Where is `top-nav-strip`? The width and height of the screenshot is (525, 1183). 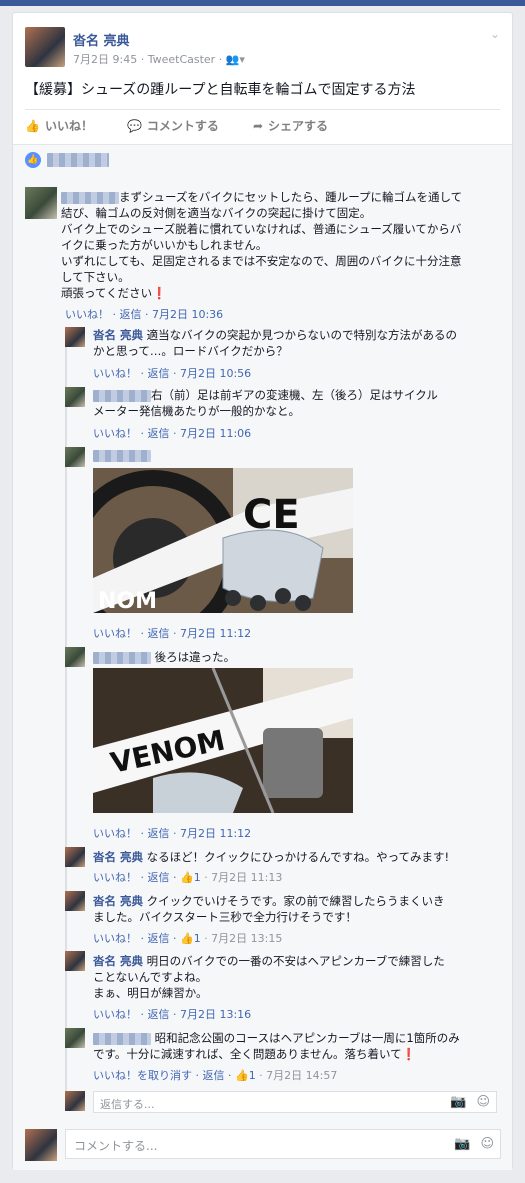 top-nav-strip is located at coordinates (262, 3).